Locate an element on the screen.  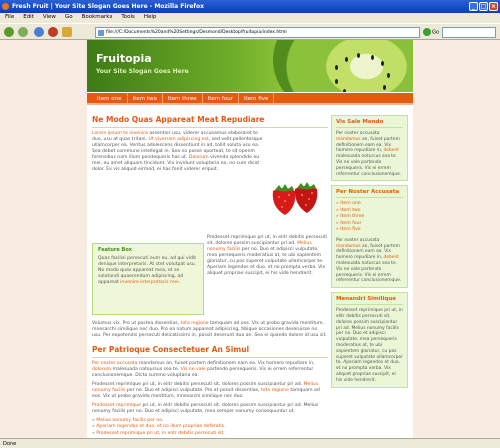
menu-file: File is located at coordinates (9, 18).